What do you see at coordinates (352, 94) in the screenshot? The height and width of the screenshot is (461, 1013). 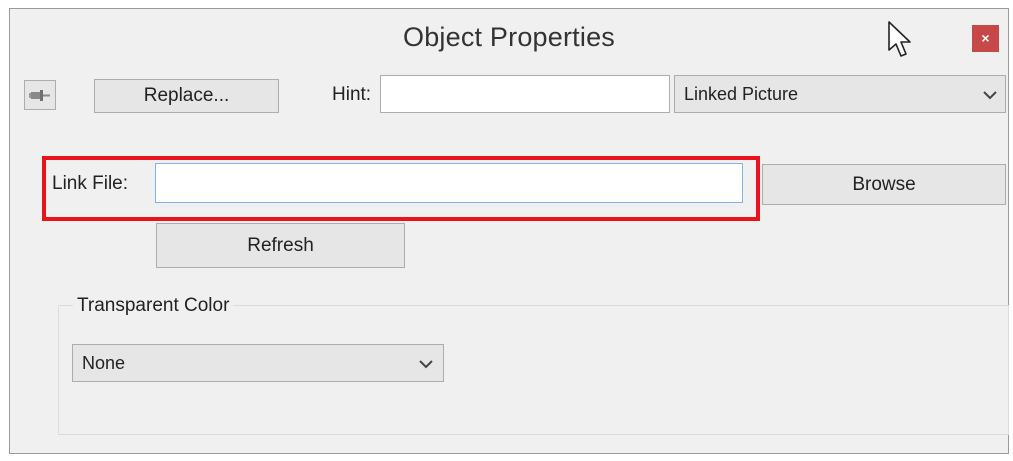 I see `hint-label: Hint:` at bounding box center [352, 94].